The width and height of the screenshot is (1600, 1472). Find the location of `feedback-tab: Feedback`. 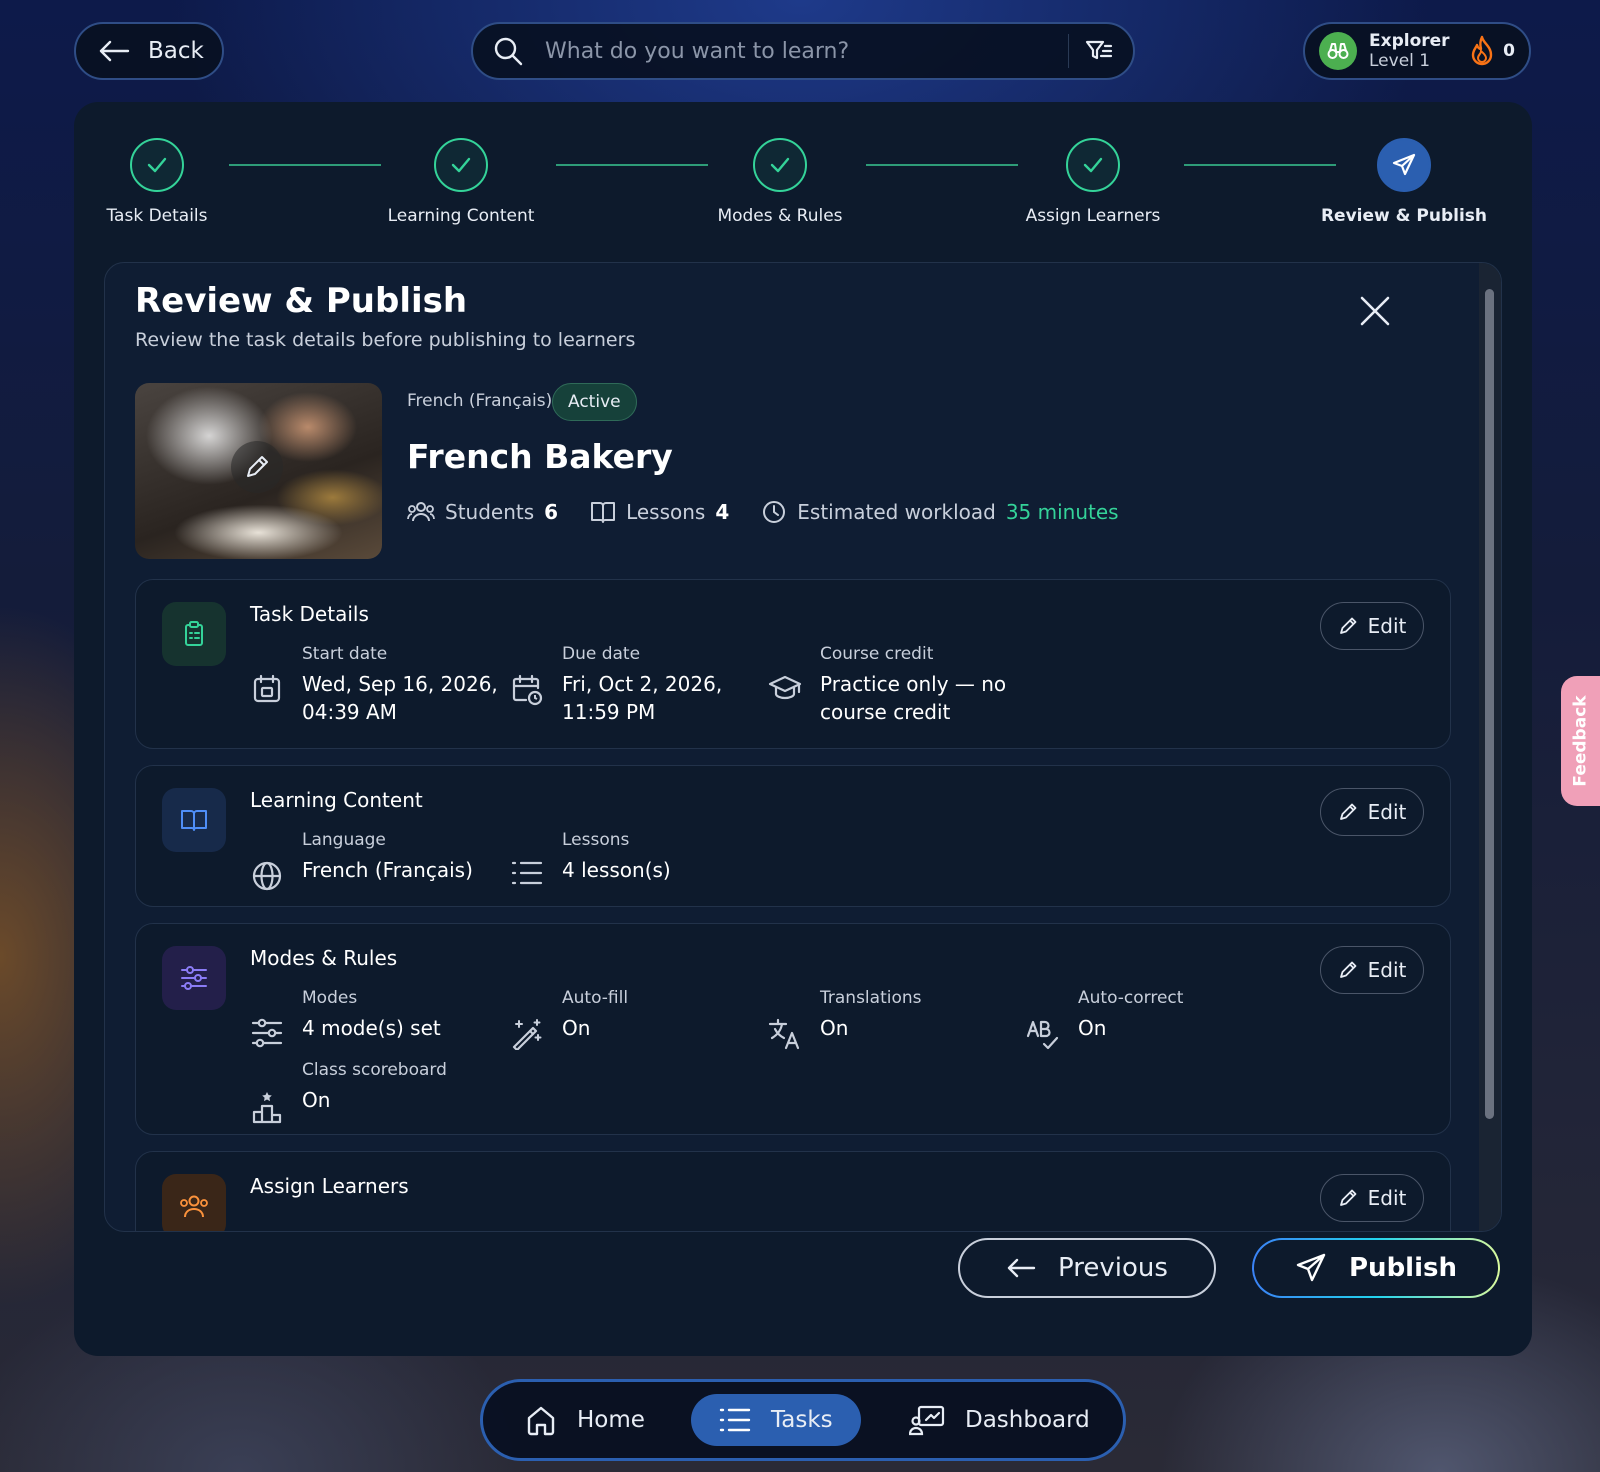

feedback-tab: Feedback is located at coordinates (1580, 741).